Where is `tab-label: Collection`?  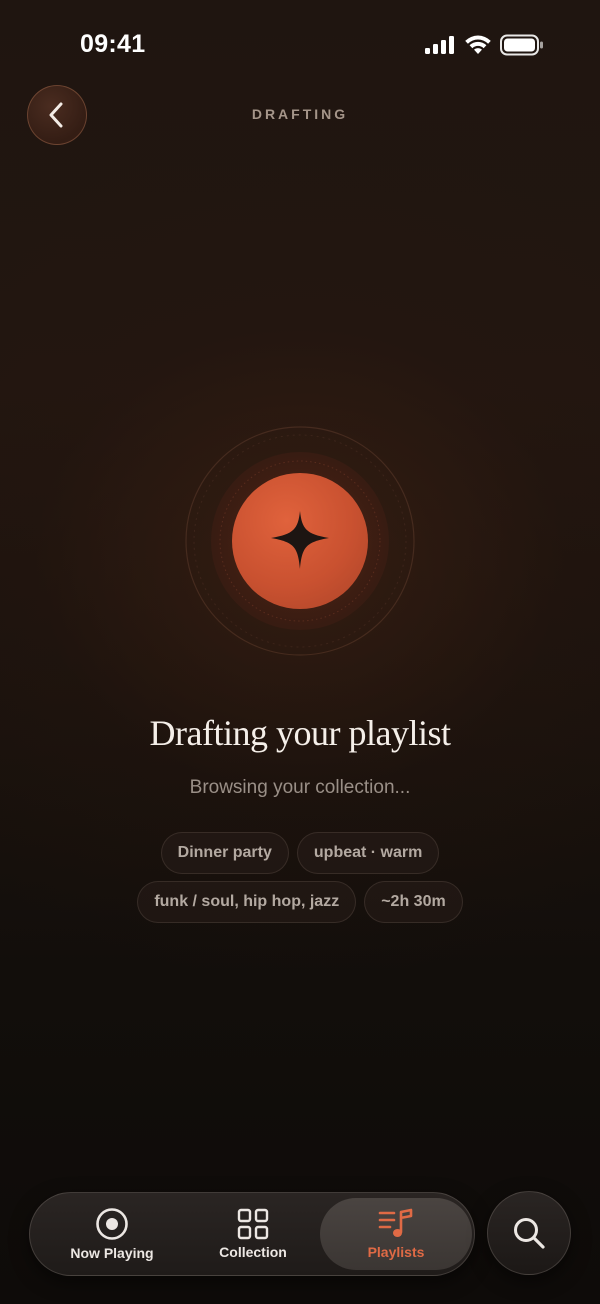
tab-label: Collection is located at coordinates (253, 1252).